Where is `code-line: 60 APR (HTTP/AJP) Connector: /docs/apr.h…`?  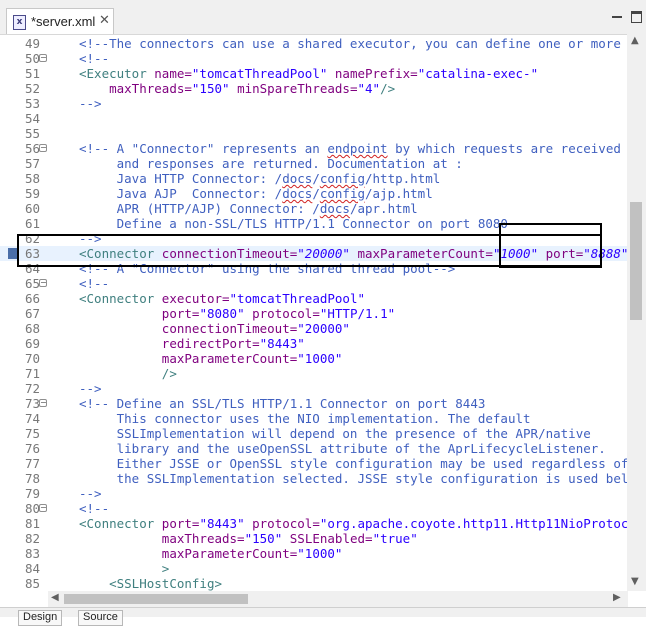
code-line: 60 APR (HTTP/AJP) Connector: /docs/apr.h… is located at coordinates (314, 208).